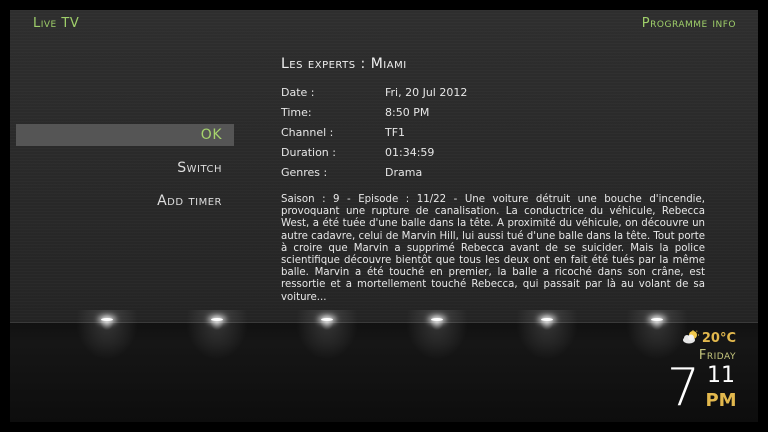  What do you see at coordinates (304, 172) in the screenshot?
I see `detail-label: Genres :` at bounding box center [304, 172].